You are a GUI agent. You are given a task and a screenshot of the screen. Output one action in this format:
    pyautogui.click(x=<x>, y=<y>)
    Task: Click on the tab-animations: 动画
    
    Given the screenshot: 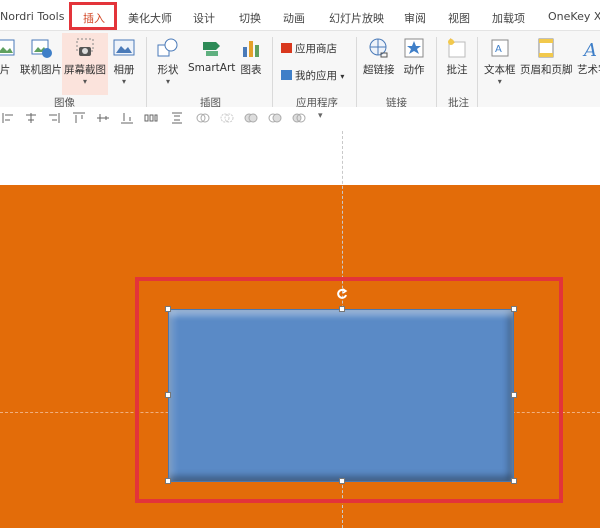 What is the action you would take?
    pyautogui.click(x=294, y=18)
    